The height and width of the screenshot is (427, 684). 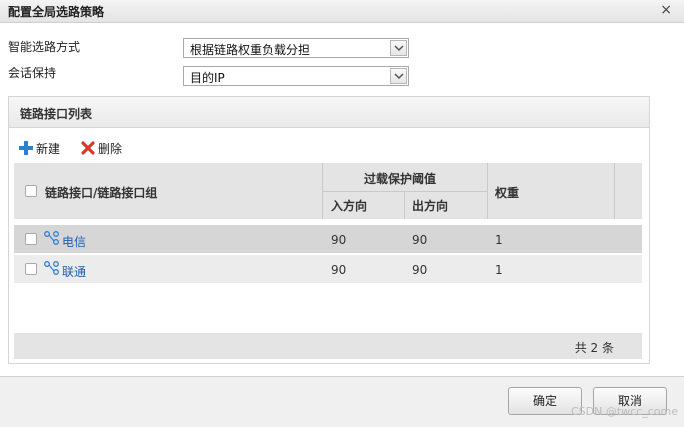 What do you see at coordinates (31, 191) in the screenshot?
I see `select-all-checkbox` at bounding box center [31, 191].